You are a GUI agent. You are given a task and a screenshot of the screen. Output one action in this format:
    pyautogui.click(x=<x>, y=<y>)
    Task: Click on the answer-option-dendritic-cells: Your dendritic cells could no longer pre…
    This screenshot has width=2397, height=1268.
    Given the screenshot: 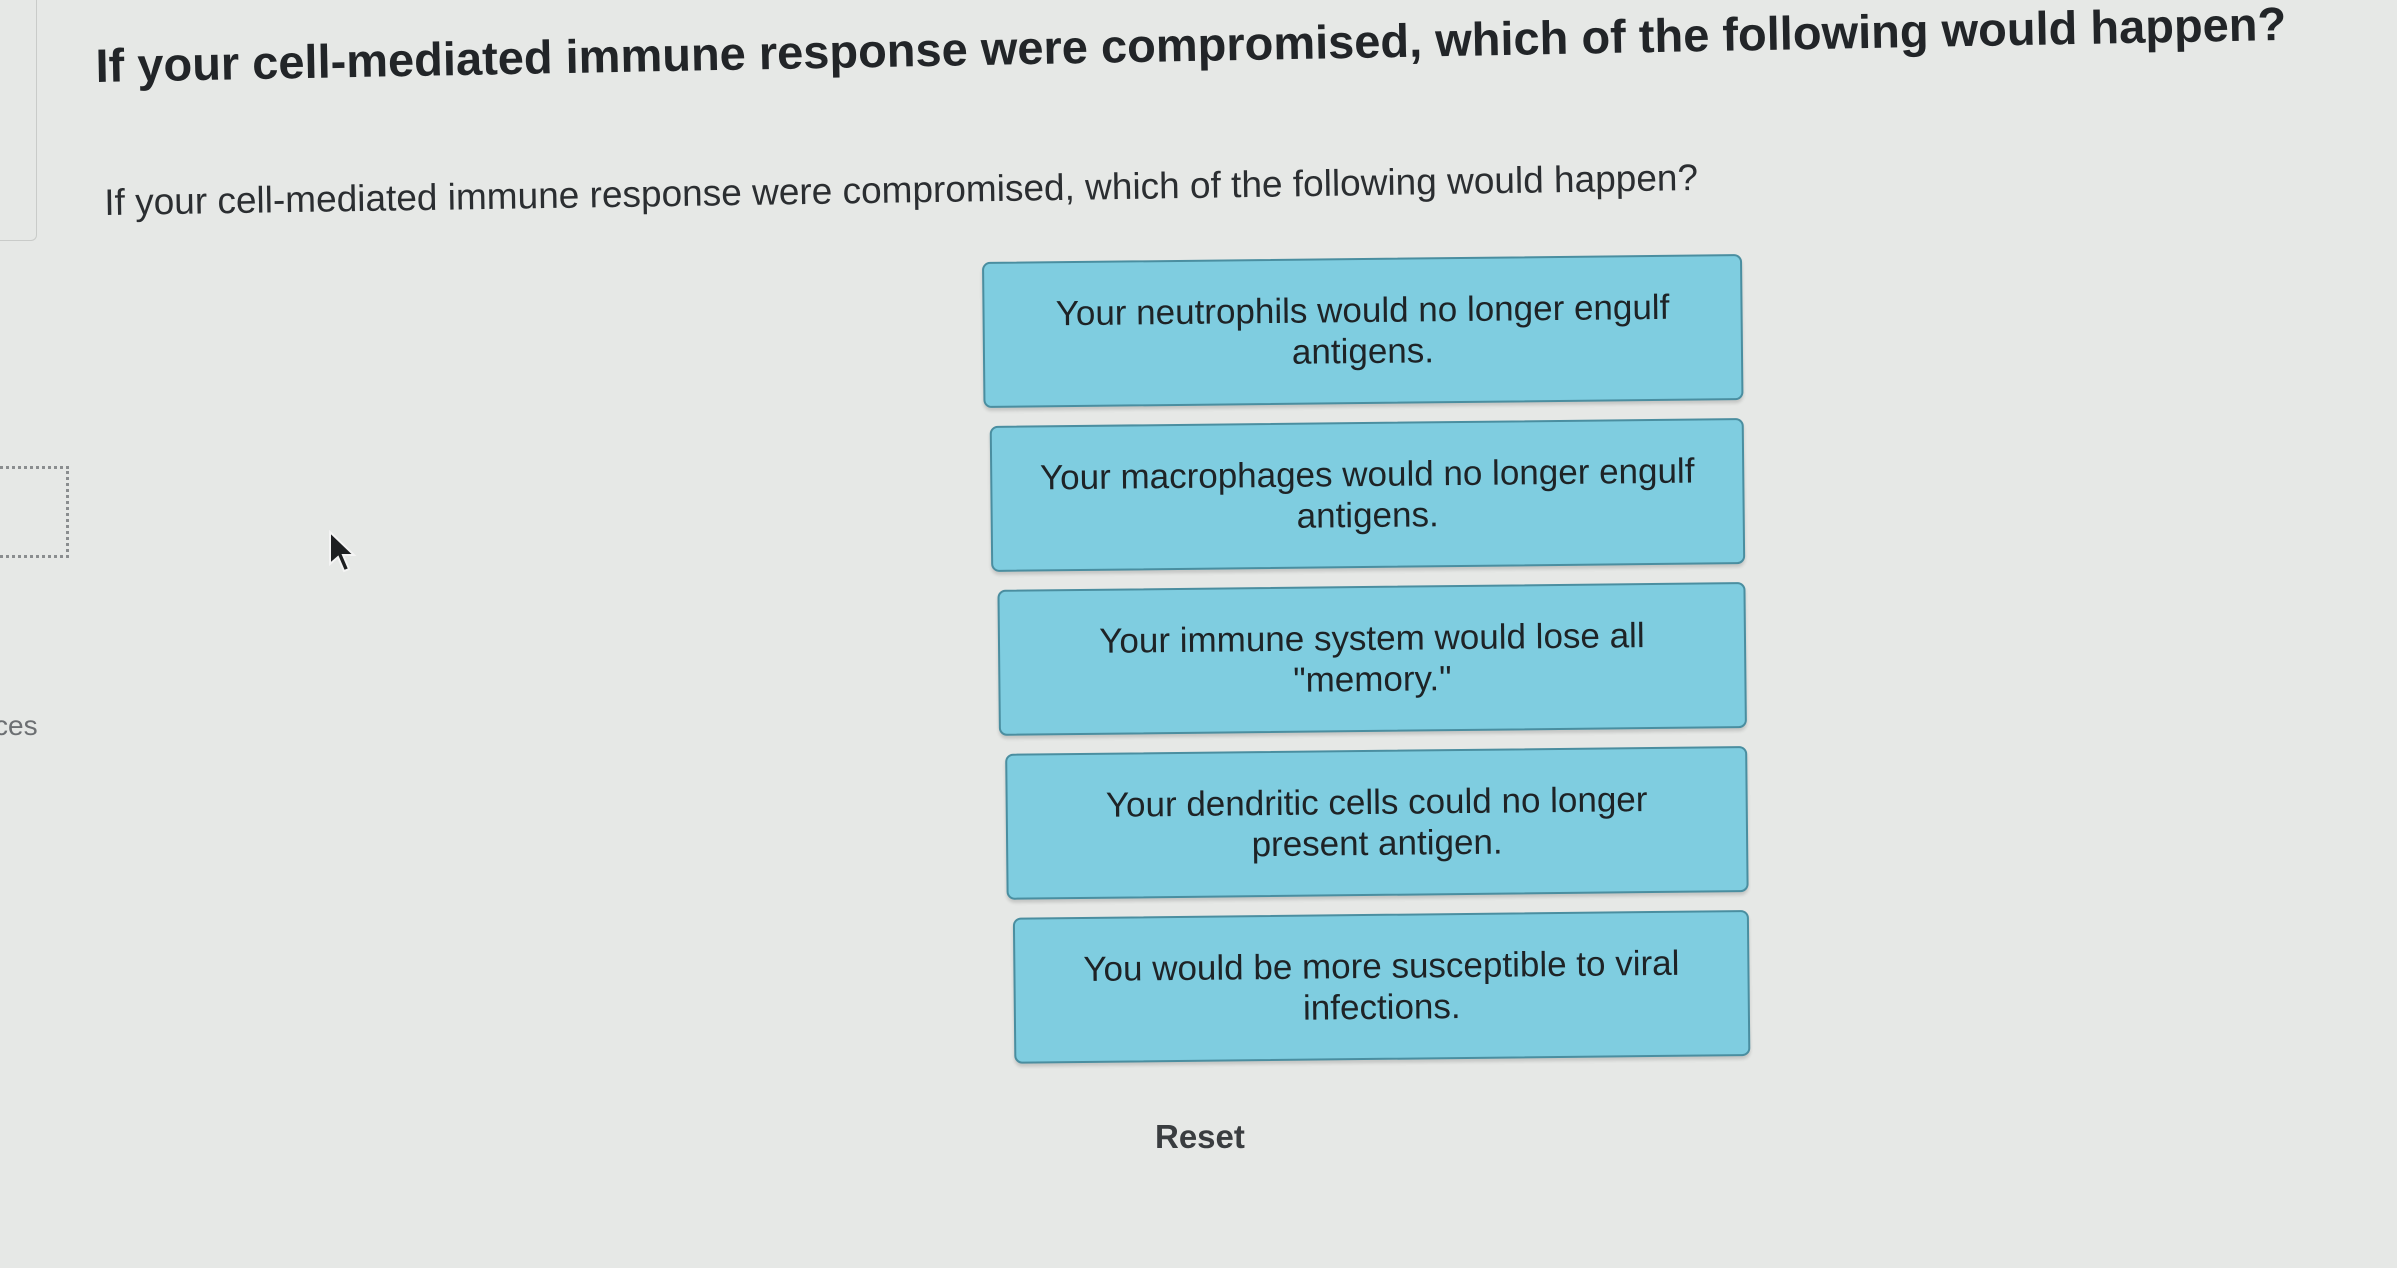 What is the action you would take?
    pyautogui.click(x=1377, y=823)
    